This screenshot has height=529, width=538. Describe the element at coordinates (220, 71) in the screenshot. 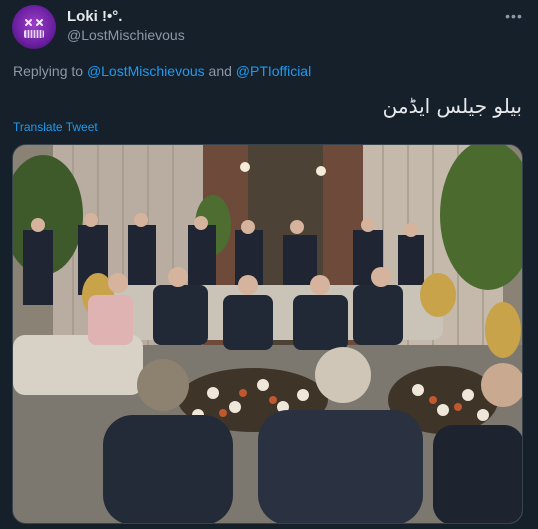

I see `replying-to-connector: and` at that location.